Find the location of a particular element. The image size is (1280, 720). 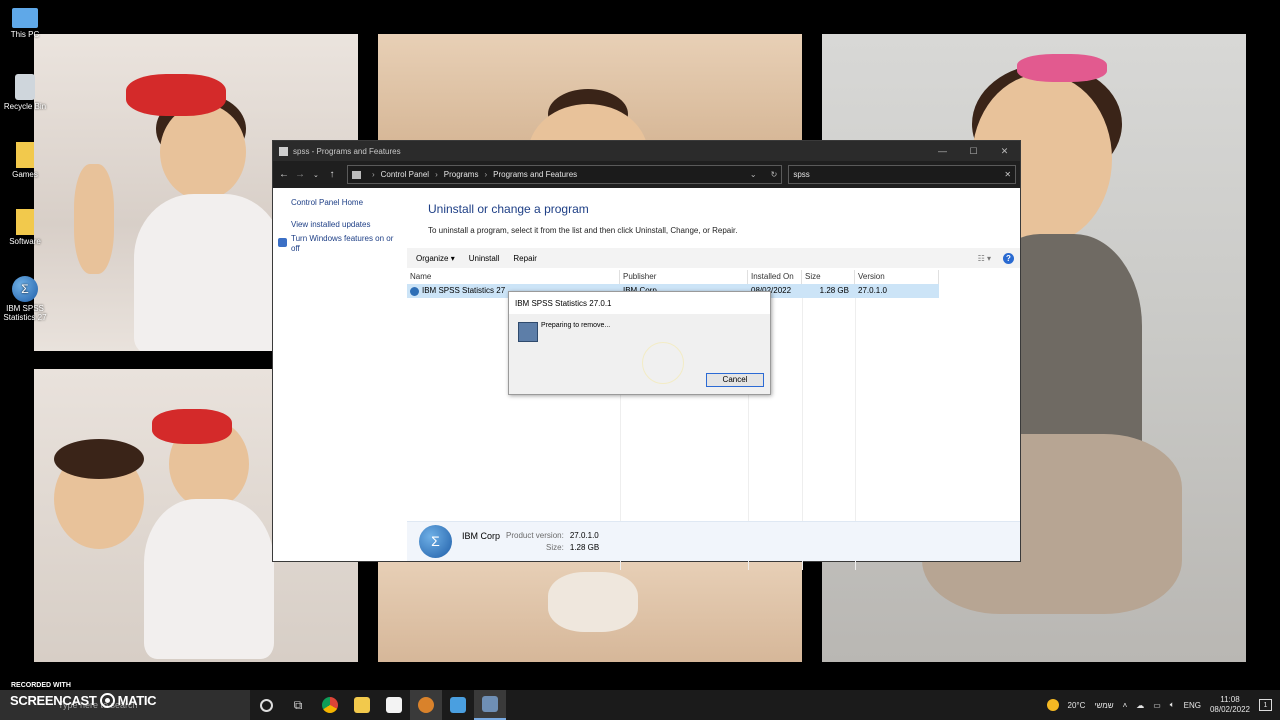

control-panel-home-link: Control Panel Home is located at coordinates (344, 203).